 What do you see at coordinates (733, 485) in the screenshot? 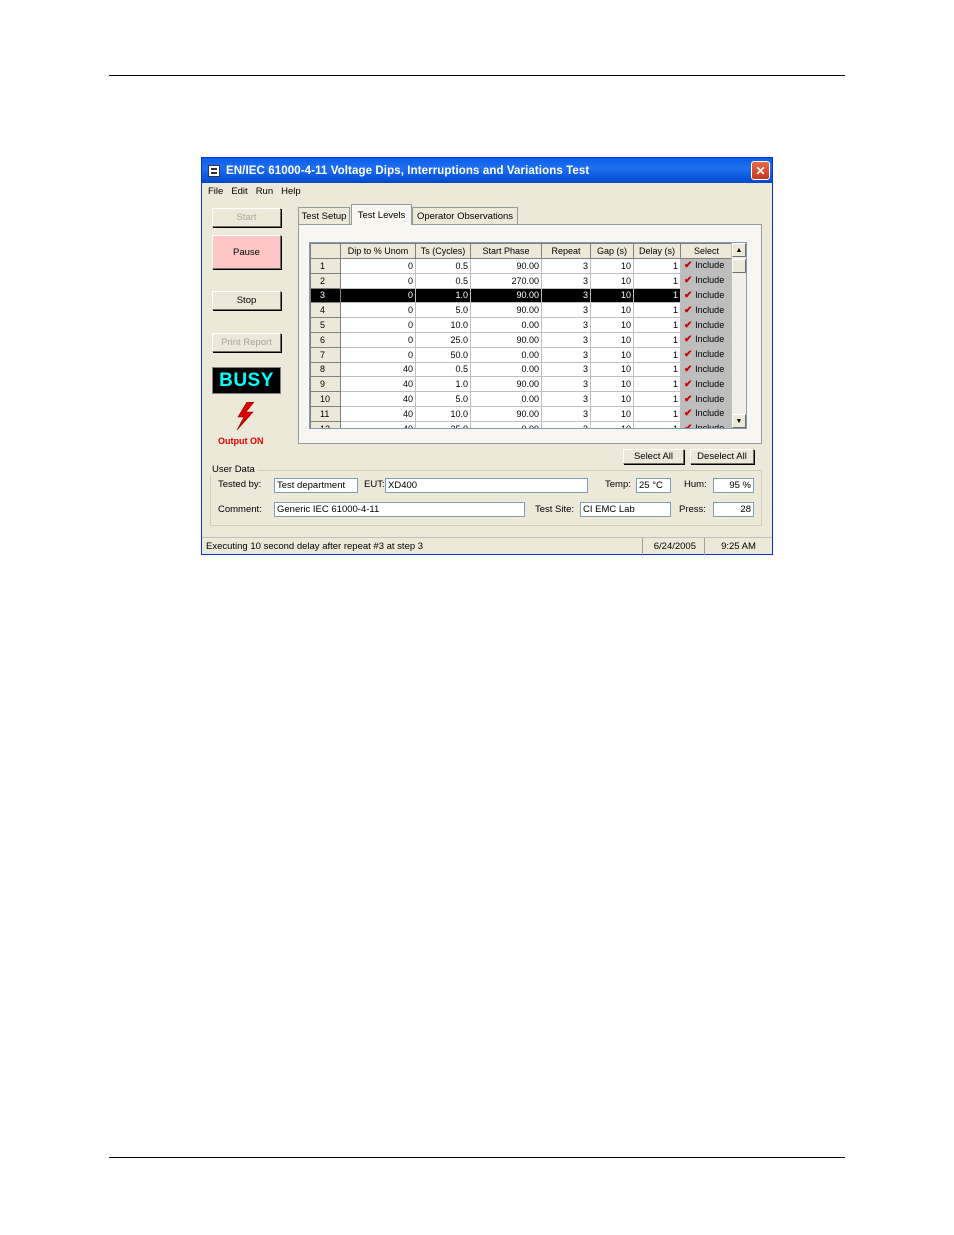
I see `hum-field: 95 %` at bounding box center [733, 485].